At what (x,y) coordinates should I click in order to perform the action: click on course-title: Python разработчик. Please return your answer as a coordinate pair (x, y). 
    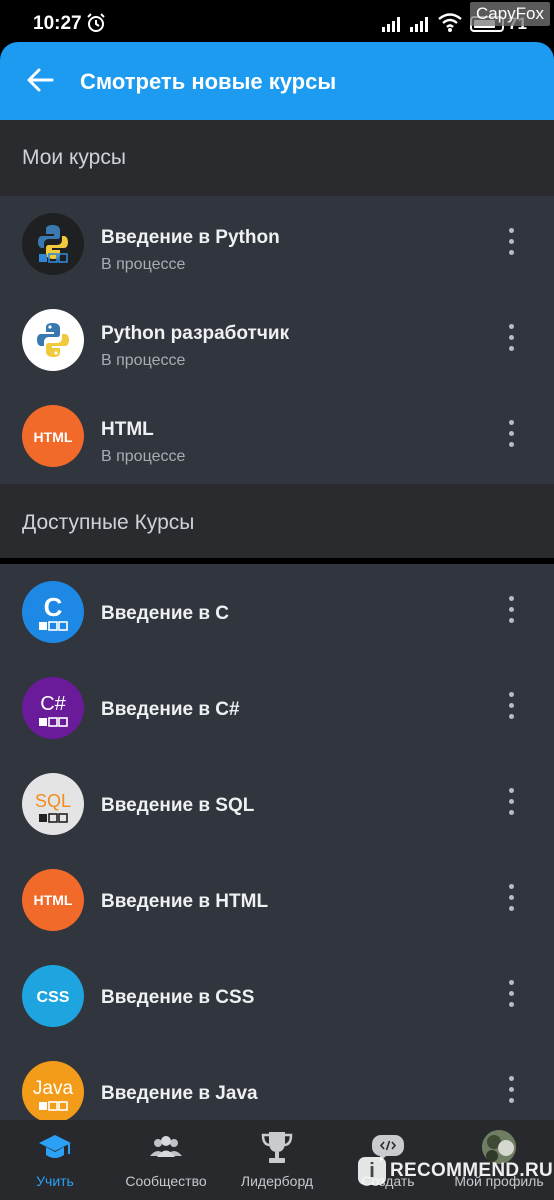
    Looking at the image, I should click on (195, 333).